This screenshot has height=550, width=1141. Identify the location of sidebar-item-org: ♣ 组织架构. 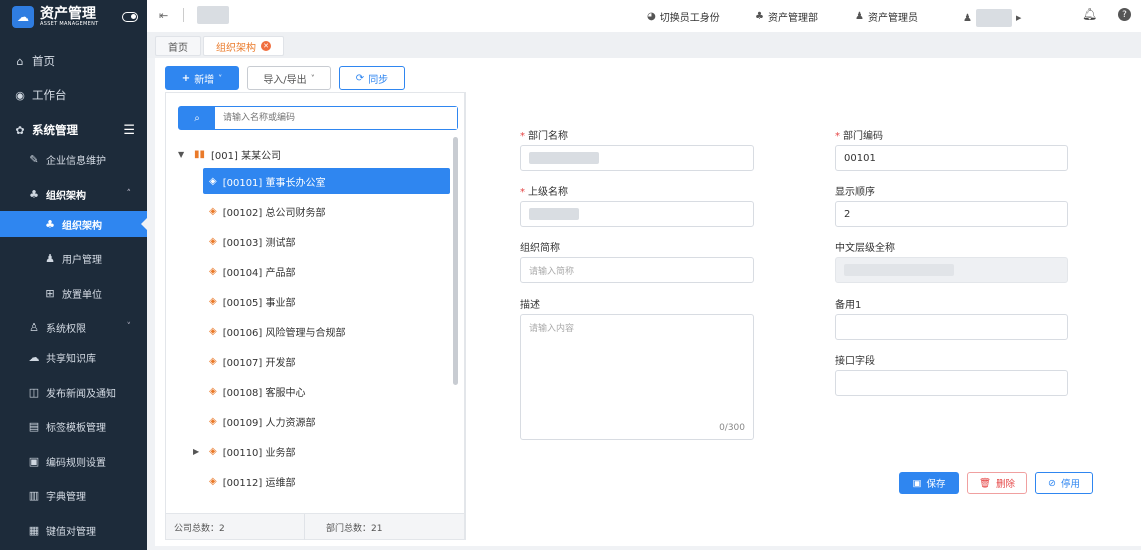
(73, 224).